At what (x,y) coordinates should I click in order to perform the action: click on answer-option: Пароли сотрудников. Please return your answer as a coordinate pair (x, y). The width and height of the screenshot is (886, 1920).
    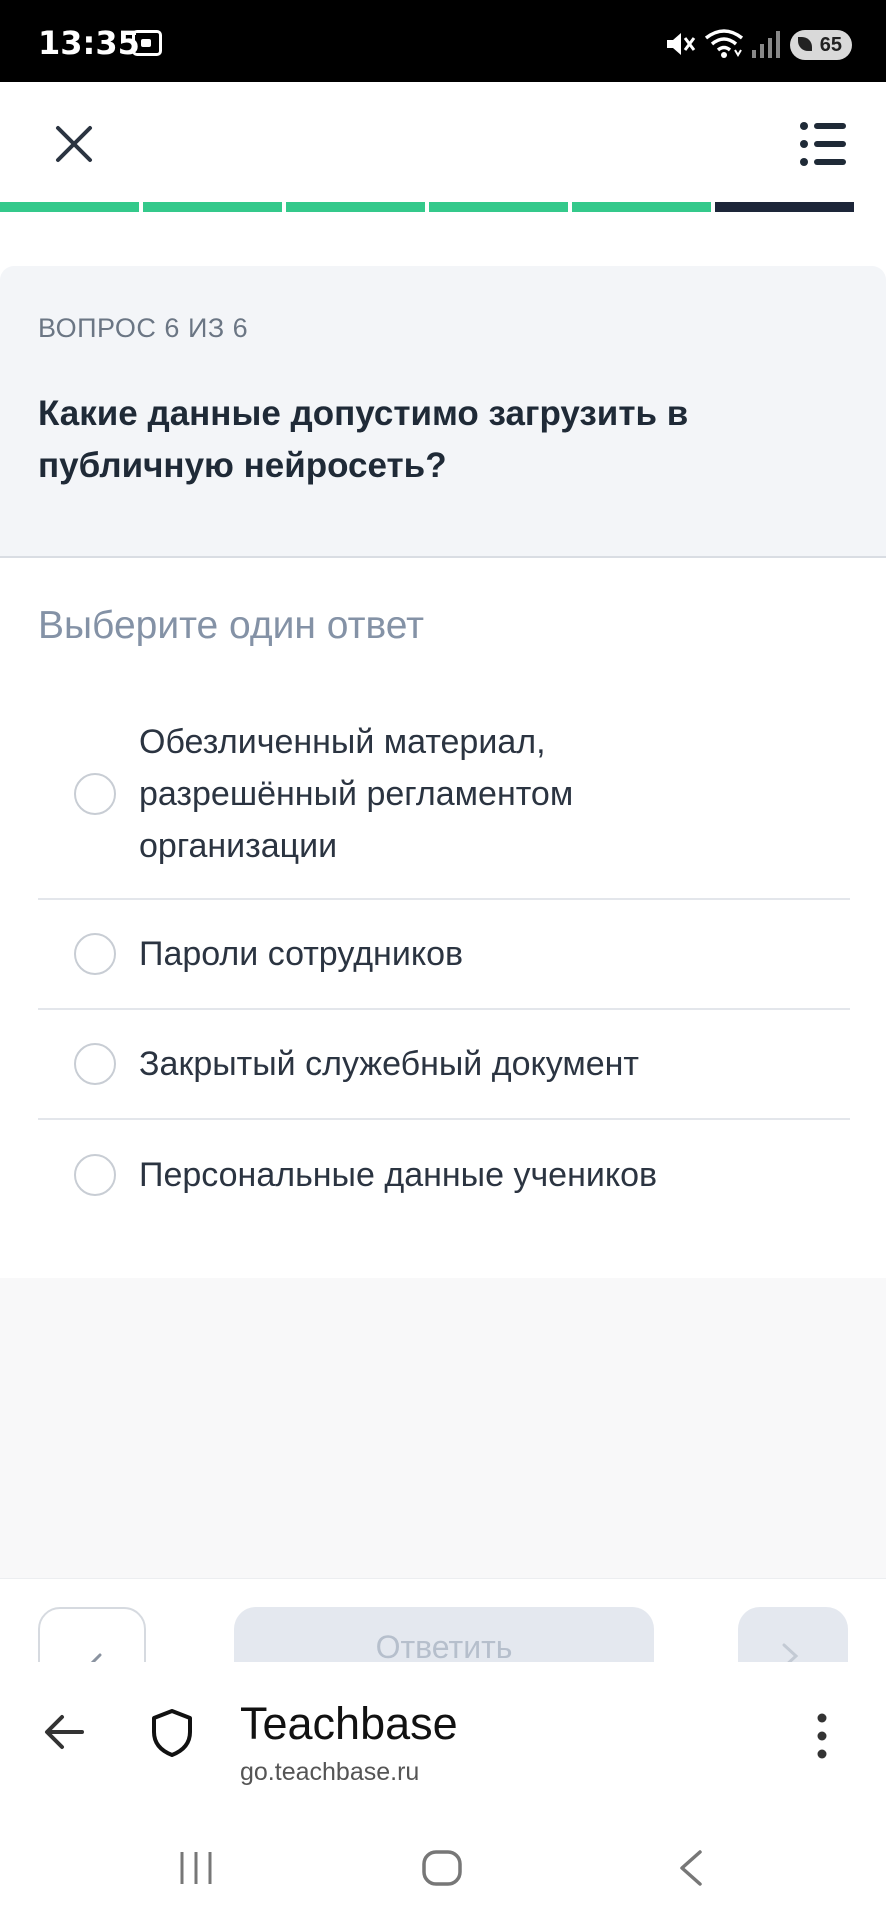
    Looking at the image, I should click on (444, 955).